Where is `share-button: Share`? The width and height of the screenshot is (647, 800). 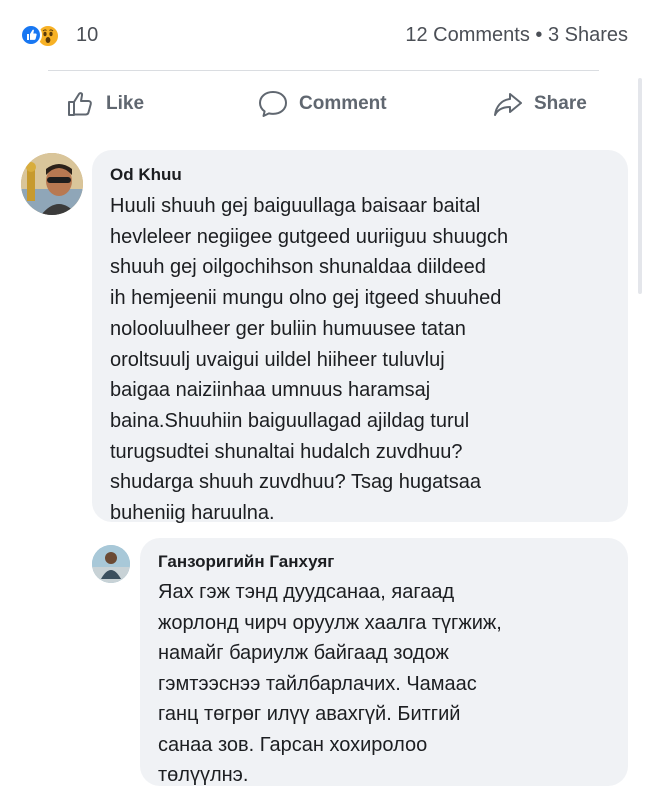 share-button: Share is located at coordinates (539, 104).